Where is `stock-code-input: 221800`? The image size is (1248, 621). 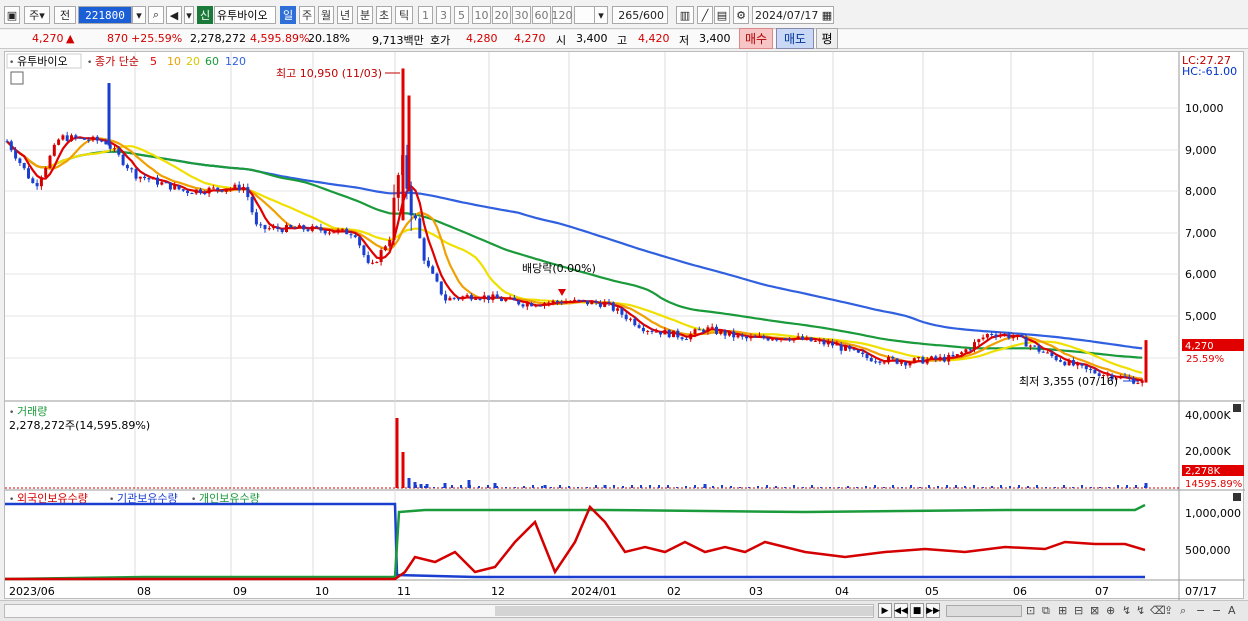 stock-code-input: 221800 is located at coordinates (105, 15).